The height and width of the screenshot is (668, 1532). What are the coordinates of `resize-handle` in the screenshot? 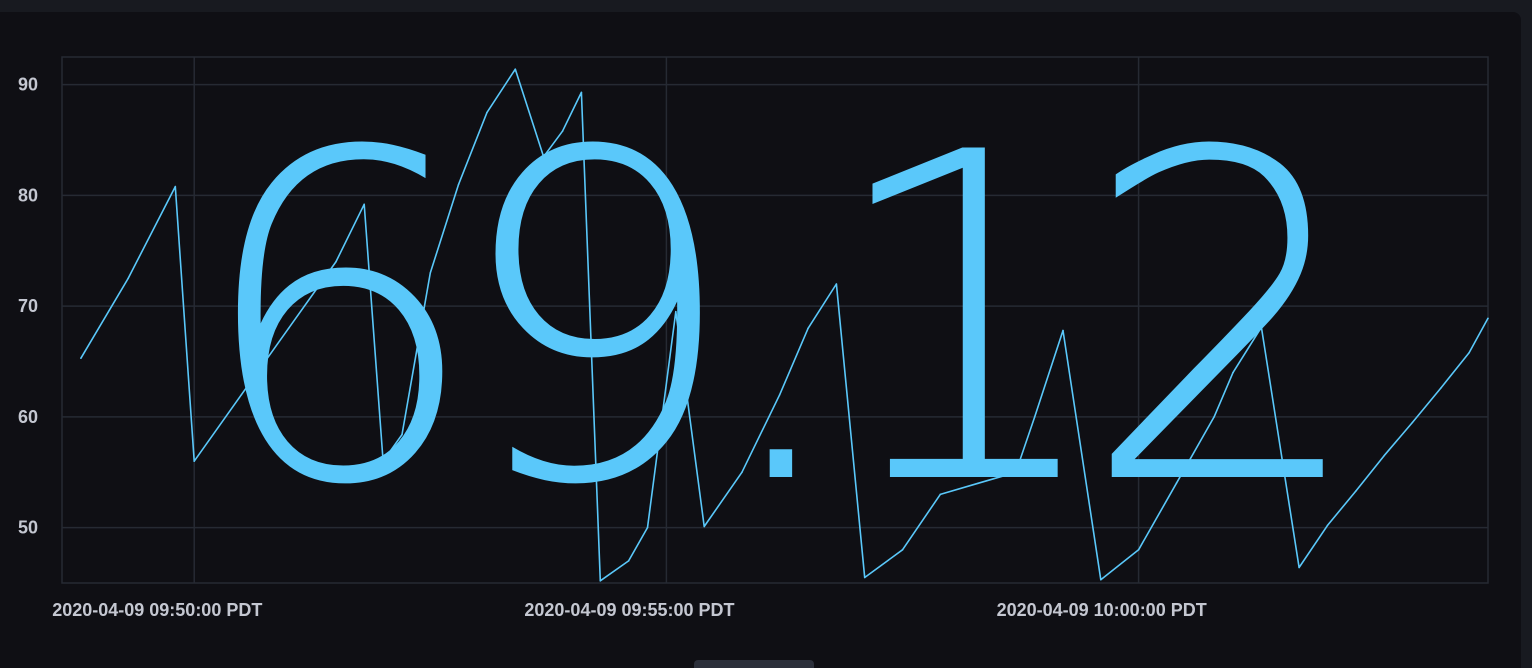 It's located at (754, 664).